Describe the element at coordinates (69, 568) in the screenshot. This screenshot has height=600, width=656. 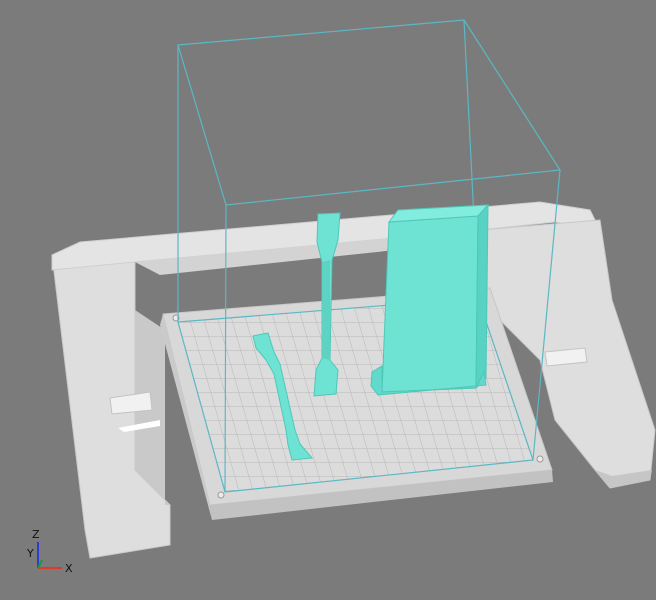
I see `x-axis-label: X` at that location.